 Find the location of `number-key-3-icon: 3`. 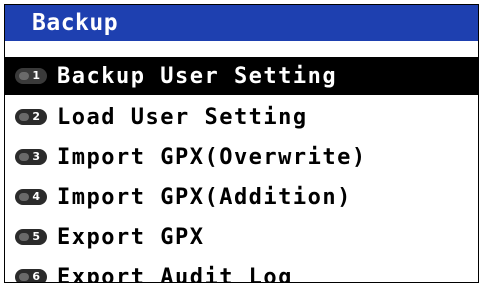

number-key-3-icon: 3 is located at coordinates (31, 157).